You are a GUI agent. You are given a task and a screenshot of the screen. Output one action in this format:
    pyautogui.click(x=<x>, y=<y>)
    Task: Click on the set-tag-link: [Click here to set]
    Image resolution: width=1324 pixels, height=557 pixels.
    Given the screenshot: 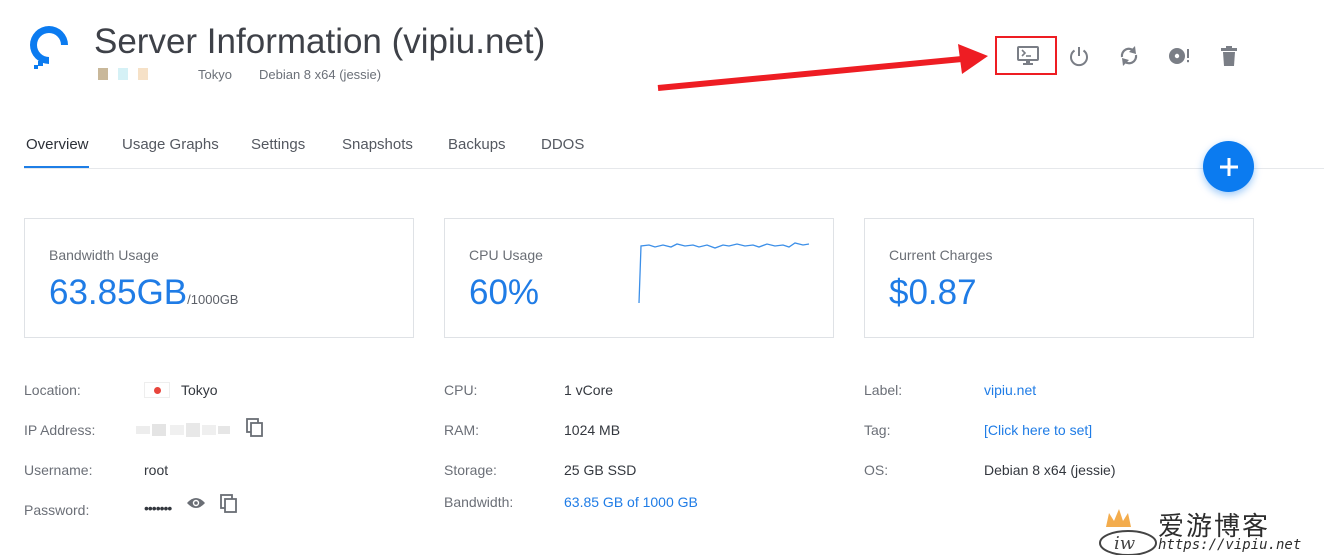 What is the action you would take?
    pyautogui.click(x=1038, y=430)
    